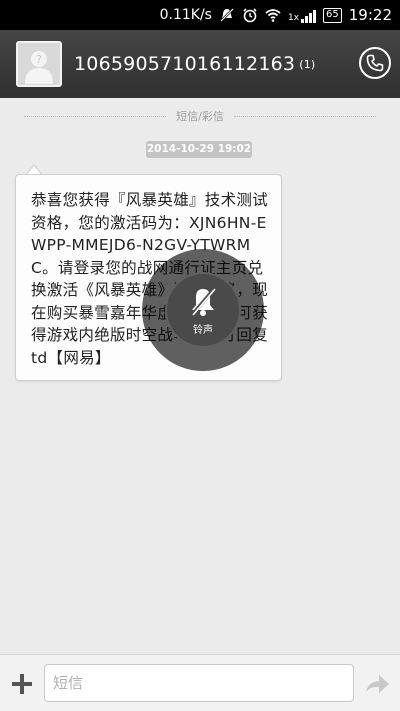  Describe the element at coordinates (178, 64) in the screenshot. I see `contact-number: 10659057101611216` at that location.